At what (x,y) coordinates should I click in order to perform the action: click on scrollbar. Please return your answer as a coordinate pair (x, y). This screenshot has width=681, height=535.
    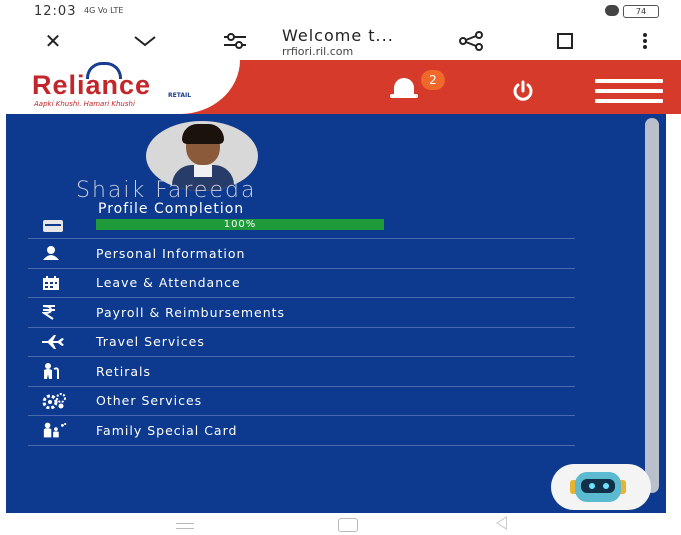
    Looking at the image, I should click on (652, 305).